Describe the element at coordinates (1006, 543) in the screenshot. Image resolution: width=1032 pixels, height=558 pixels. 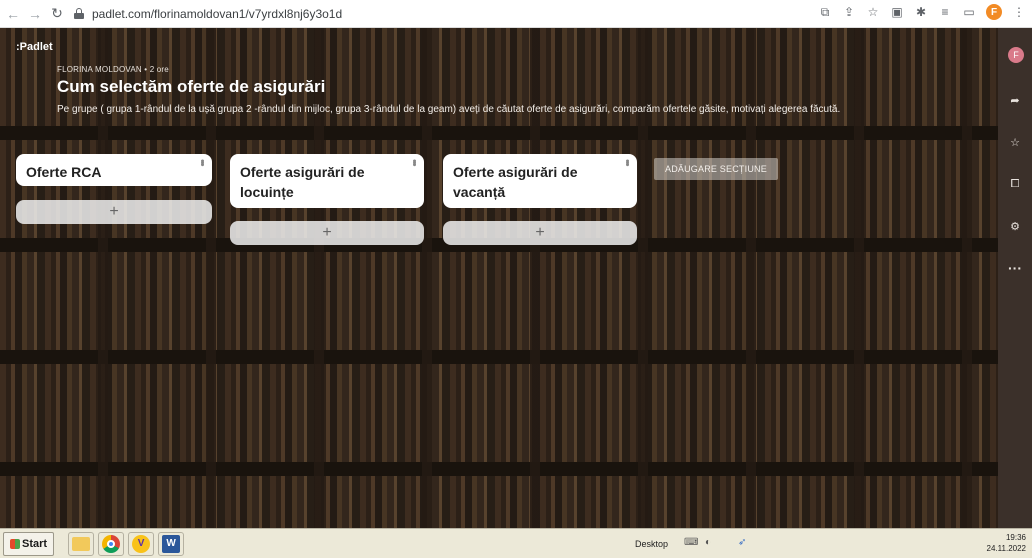
I see `system-clock: 19:36 24.11.2022` at that location.